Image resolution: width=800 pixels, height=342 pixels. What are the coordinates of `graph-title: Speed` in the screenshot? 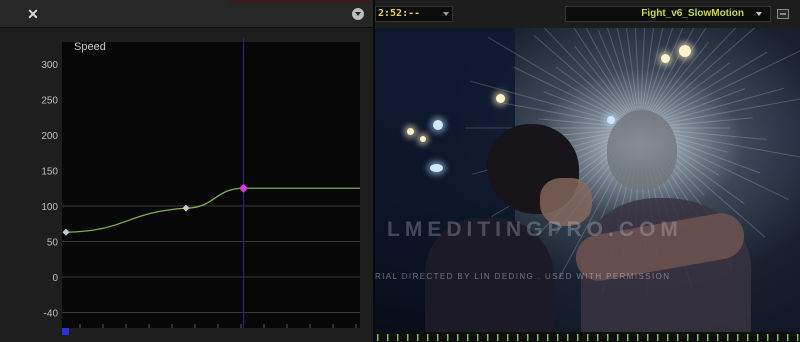 It's located at (90, 47).